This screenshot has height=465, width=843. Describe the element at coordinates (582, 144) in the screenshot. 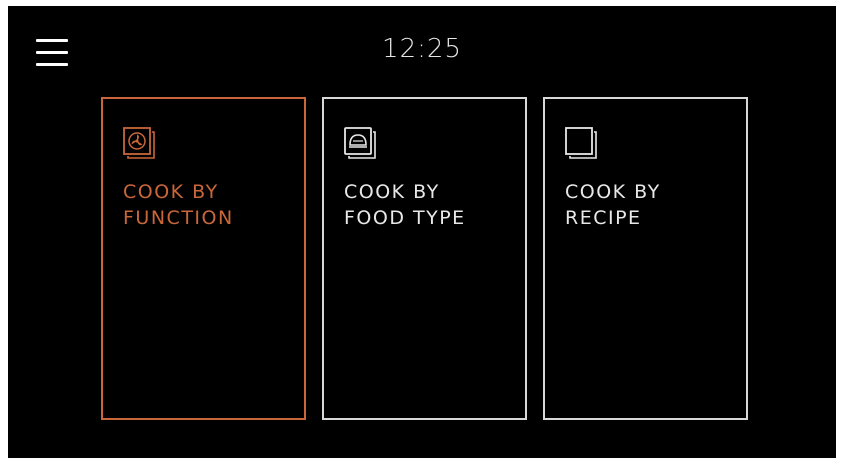

I see `recipe-book-icon` at that location.